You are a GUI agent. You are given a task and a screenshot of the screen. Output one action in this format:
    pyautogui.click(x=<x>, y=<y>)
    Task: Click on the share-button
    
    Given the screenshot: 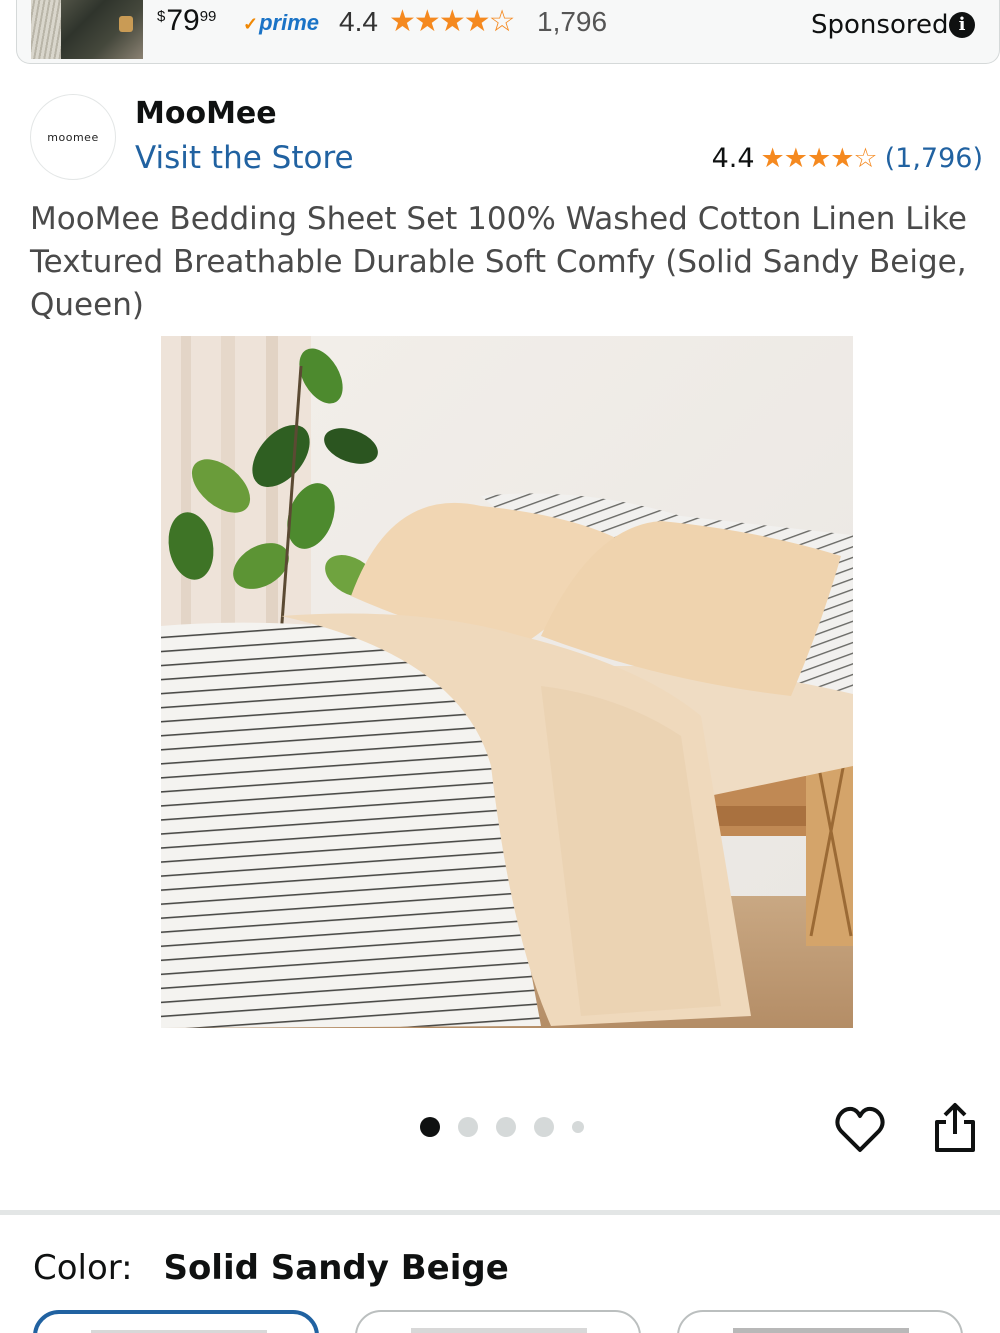 What is the action you would take?
    pyautogui.click(x=955, y=1128)
    